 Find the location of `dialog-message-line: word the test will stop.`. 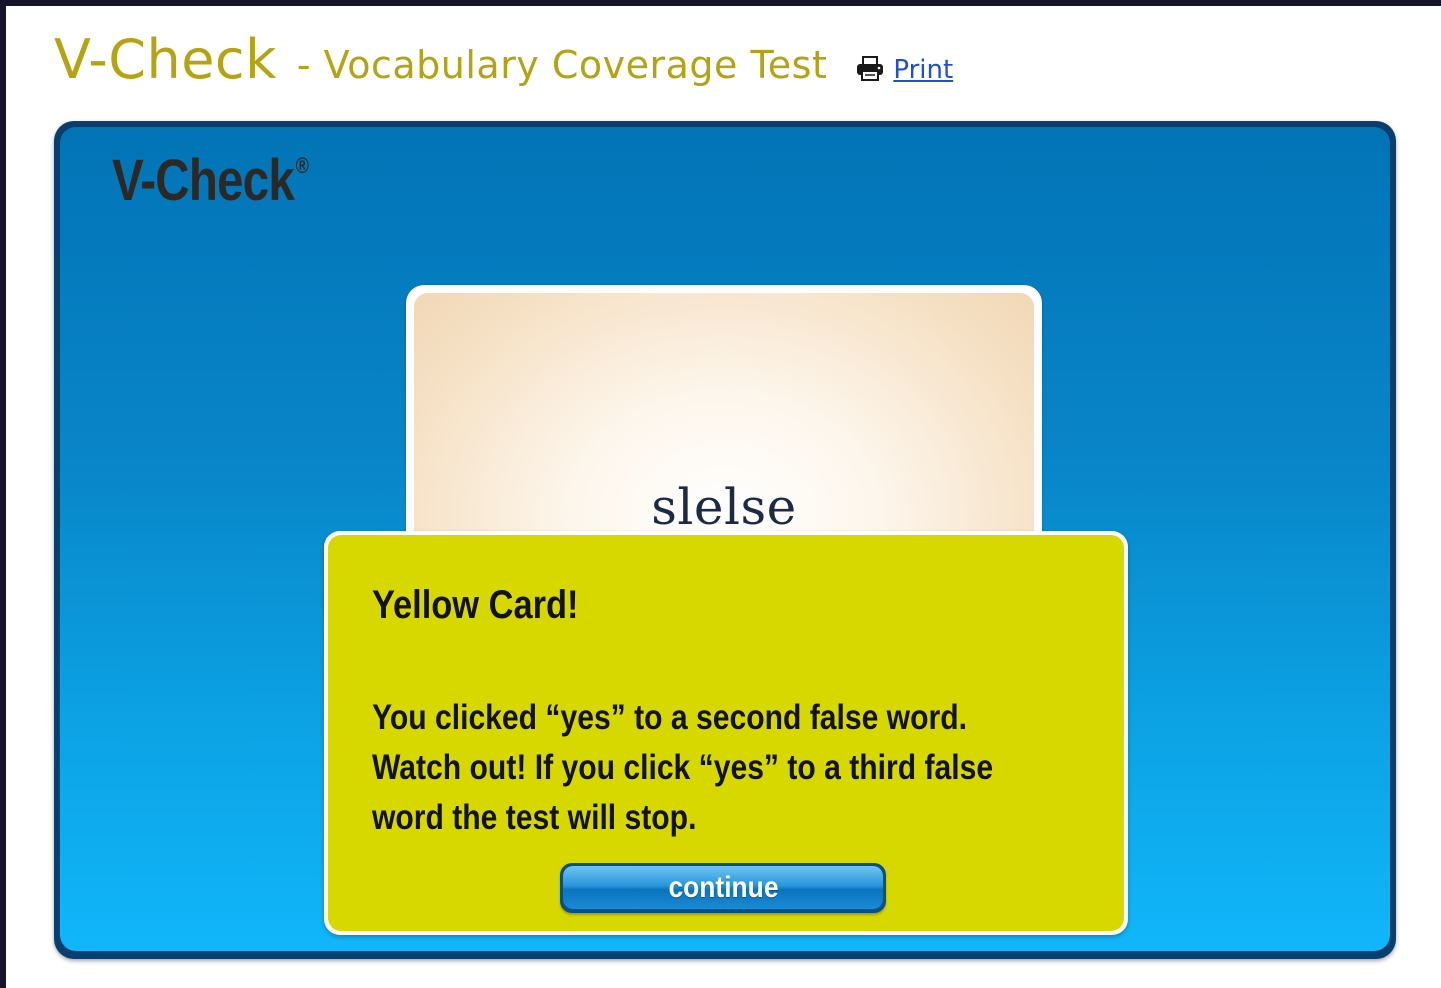

dialog-message-line: word the test will stop. is located at coordinates (534, 817).